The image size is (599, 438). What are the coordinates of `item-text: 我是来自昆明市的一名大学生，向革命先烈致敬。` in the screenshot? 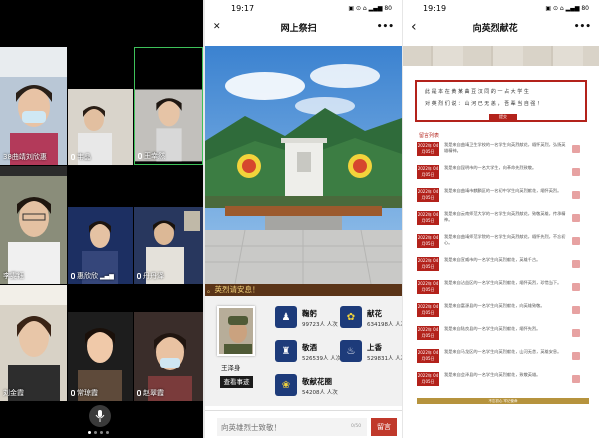 It's located at (490, 167).